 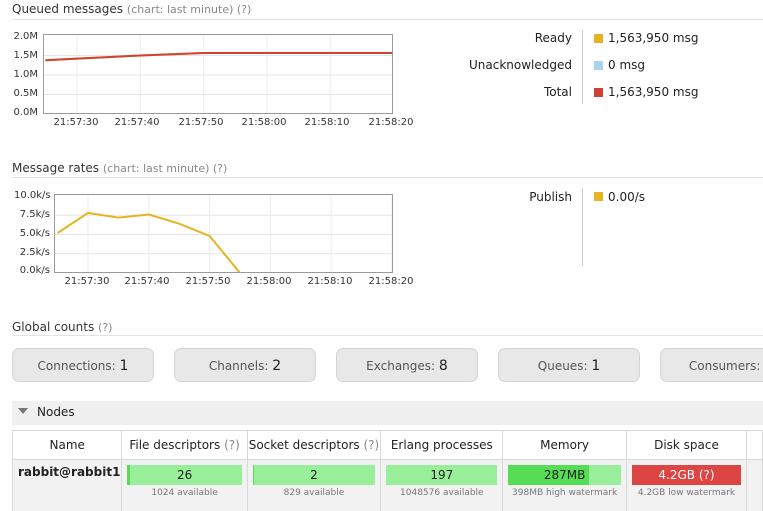 What do you see at coordinates (67, 445) in the screenshot?
I see `col-name: Name` at bounding box center [67, 445].